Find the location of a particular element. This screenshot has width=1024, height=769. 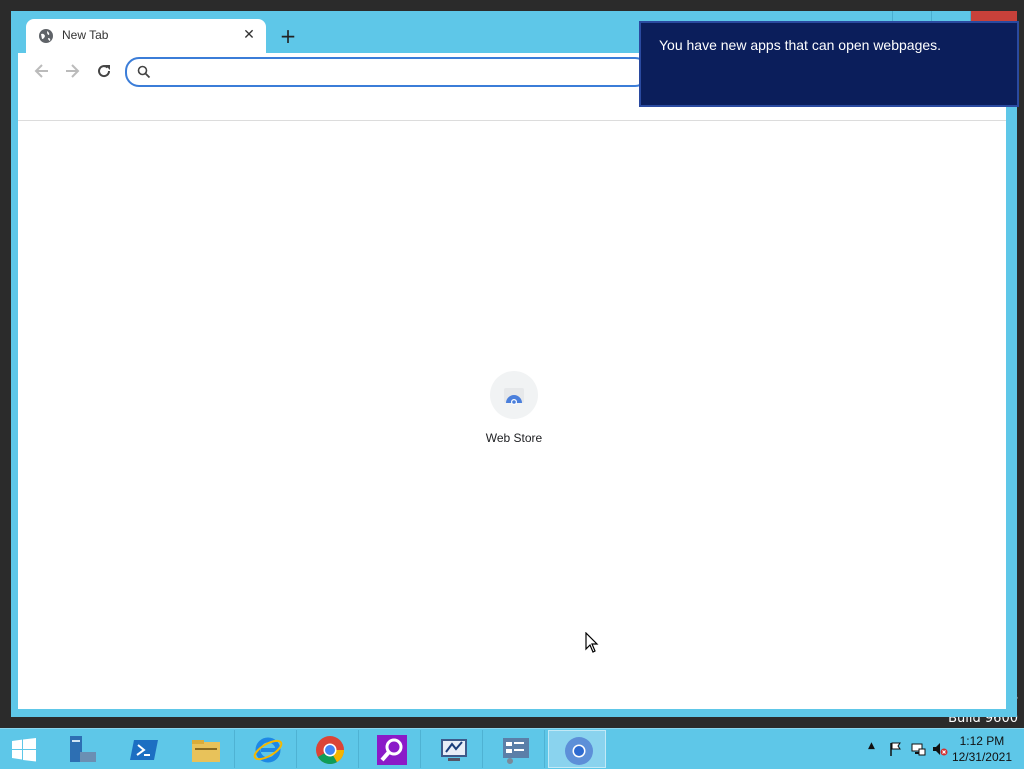

window-close-button is located at coordinates (993, 16).